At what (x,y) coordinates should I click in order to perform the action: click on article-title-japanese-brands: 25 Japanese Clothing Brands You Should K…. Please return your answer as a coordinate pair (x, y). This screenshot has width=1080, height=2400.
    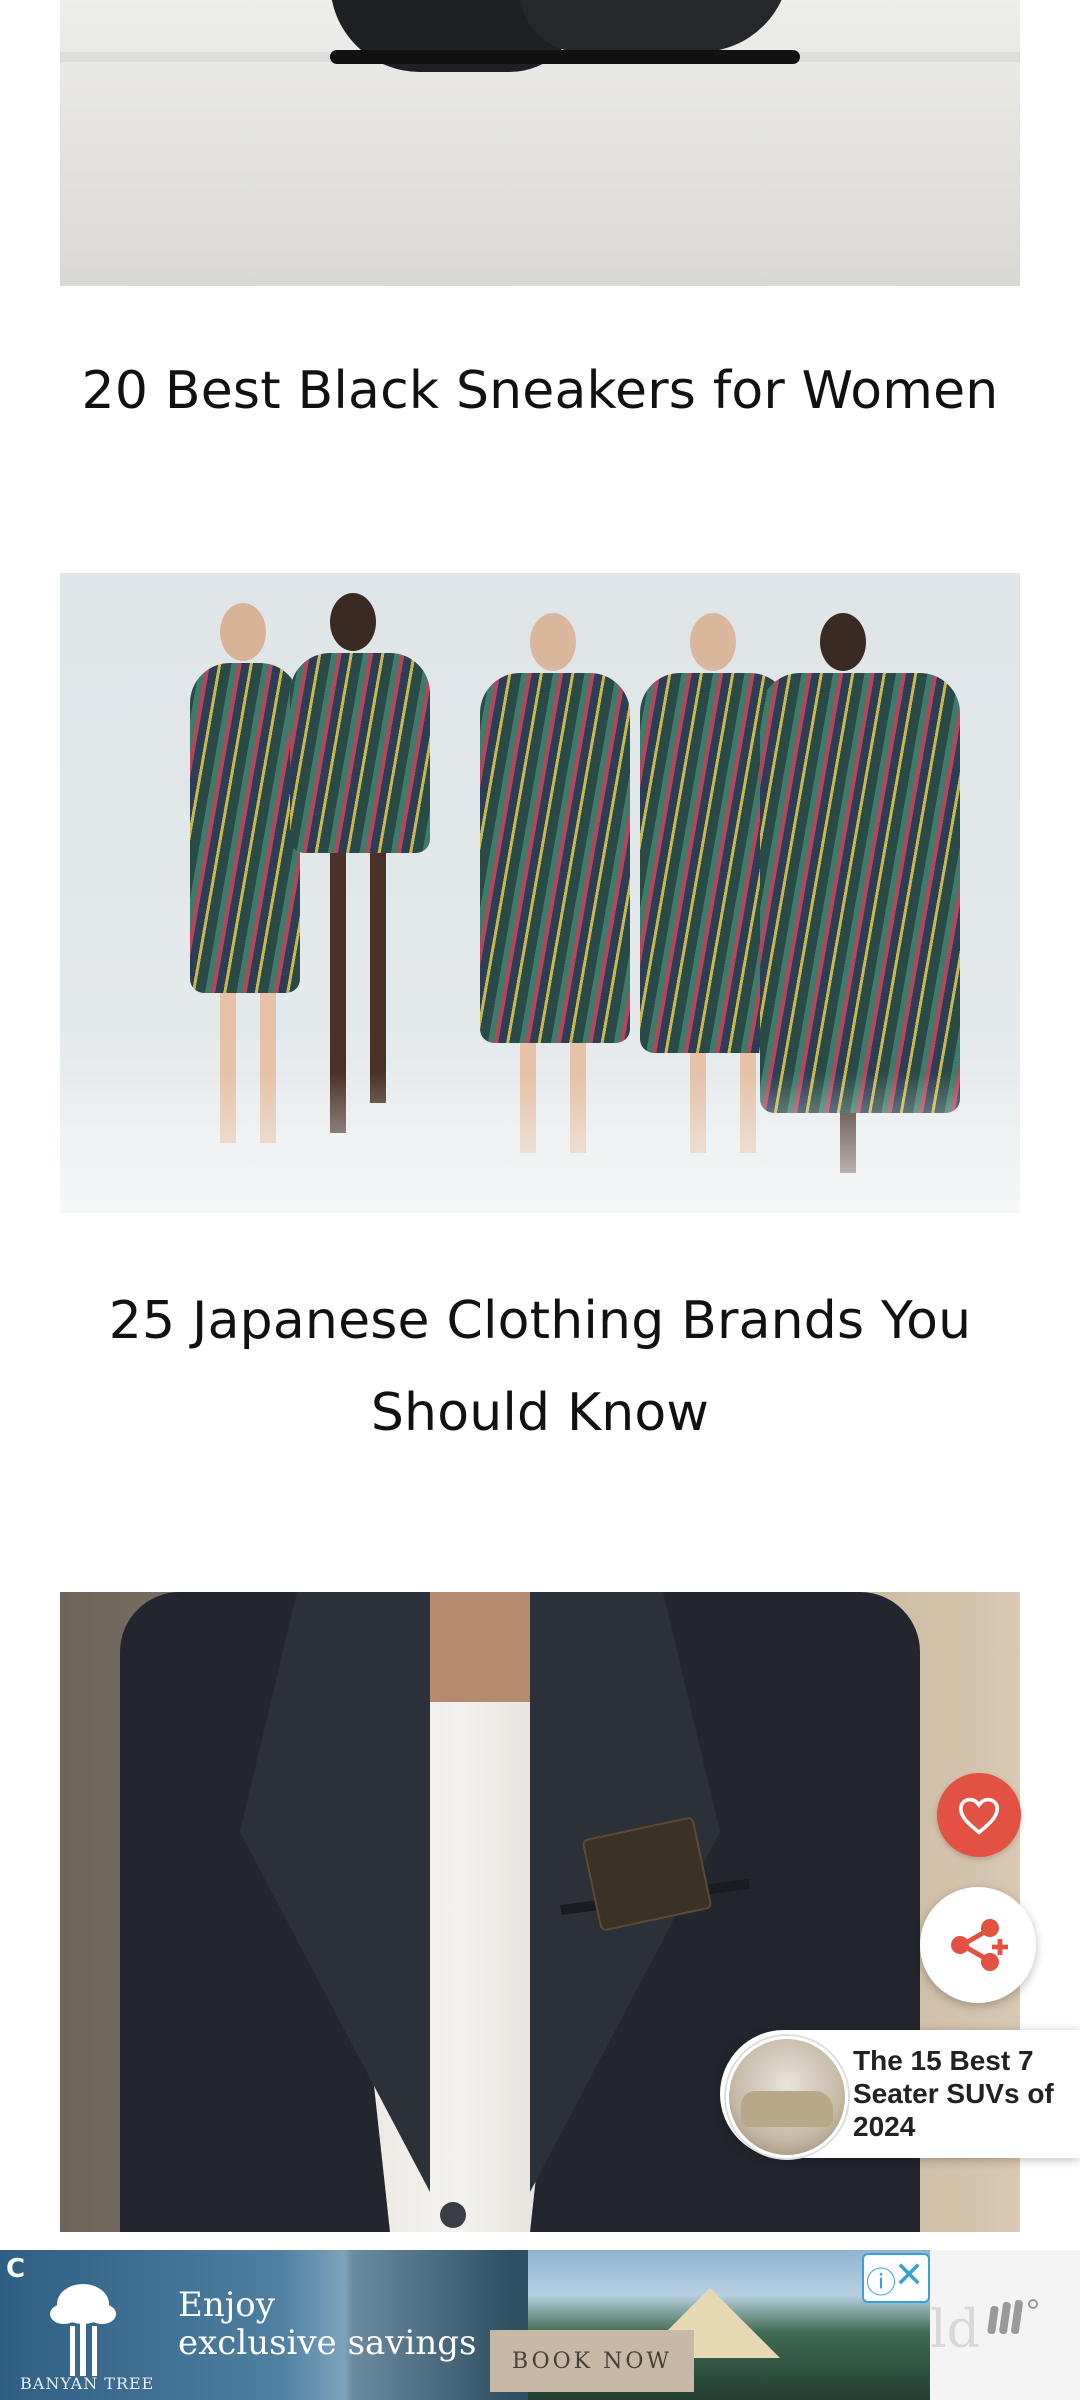
    Looking at the image, I should click on (540, 1367).